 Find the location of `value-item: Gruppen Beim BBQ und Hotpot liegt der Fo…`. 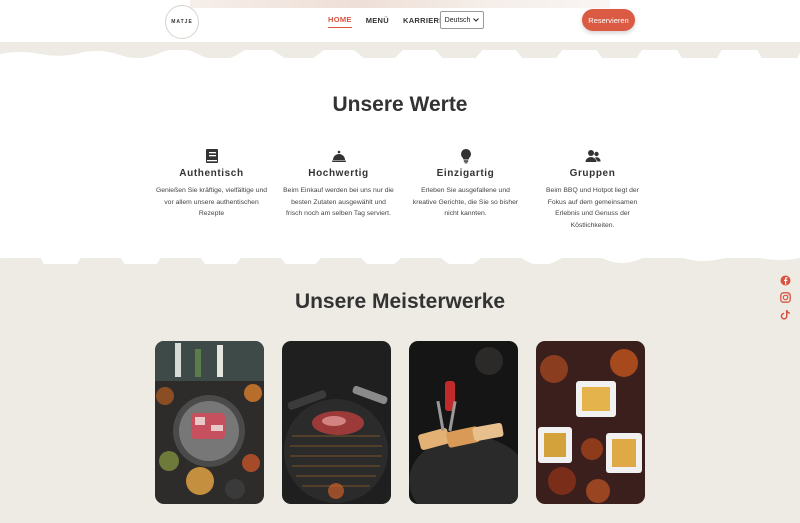

value-item: Gruppen Beim BBQ und Hotpot liegt der Fo… is located at coordinates (592, 189).